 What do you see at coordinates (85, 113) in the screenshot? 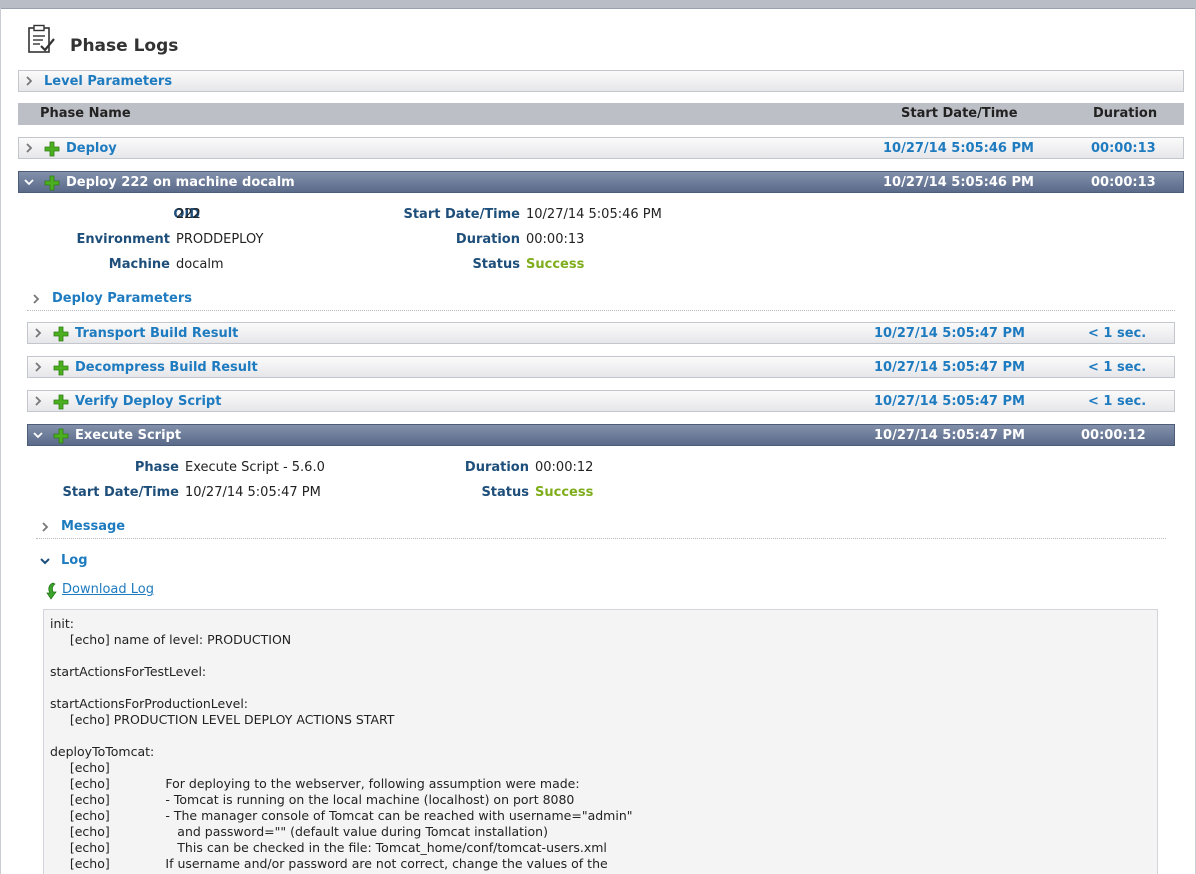
I see `header-phase-name: Phase Name` at bounding box center [85, 113].